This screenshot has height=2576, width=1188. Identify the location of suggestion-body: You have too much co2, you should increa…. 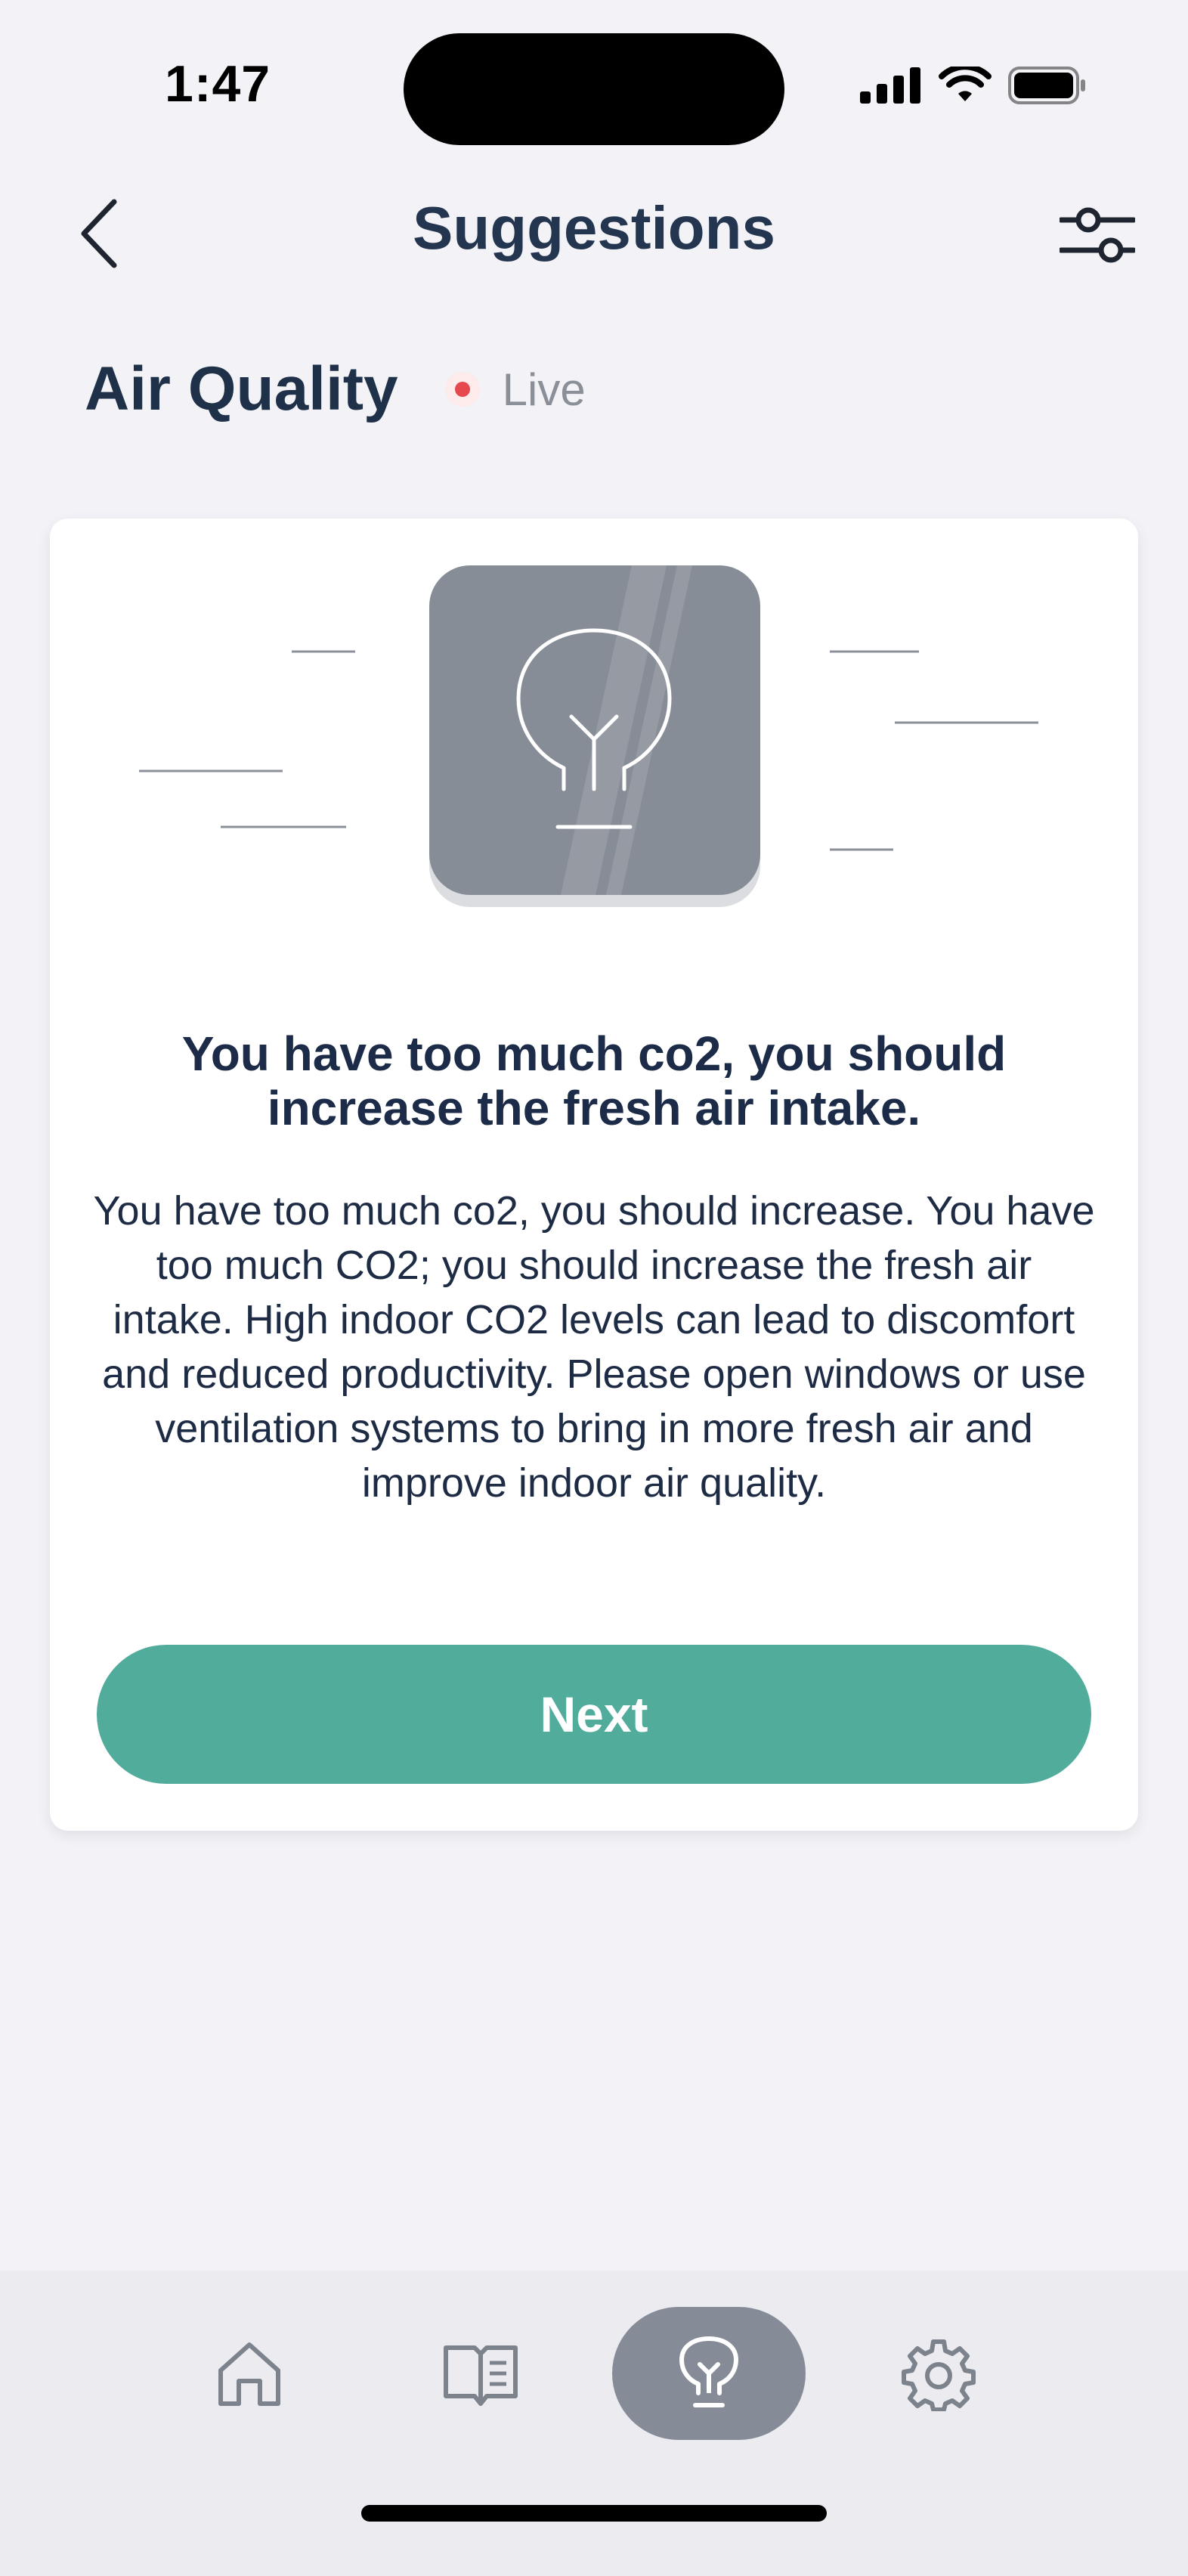
(594, 1347).